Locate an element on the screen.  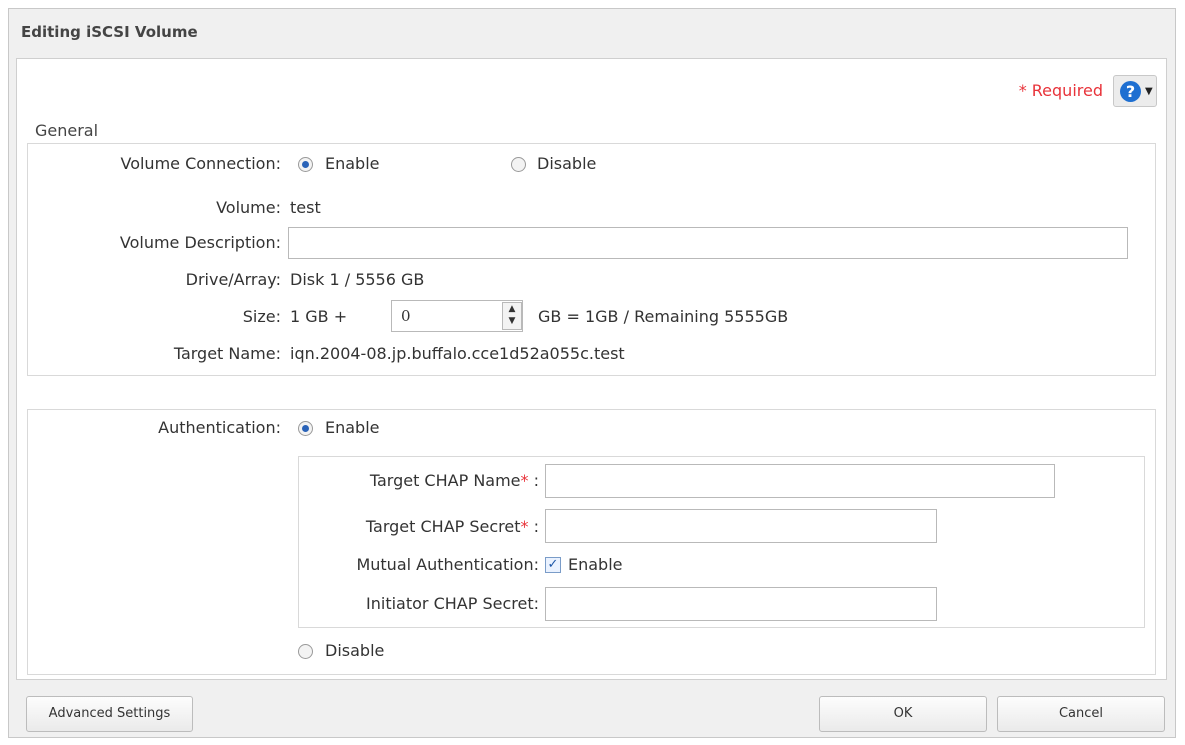
volume-value: test is located at coordinates (305, 207).